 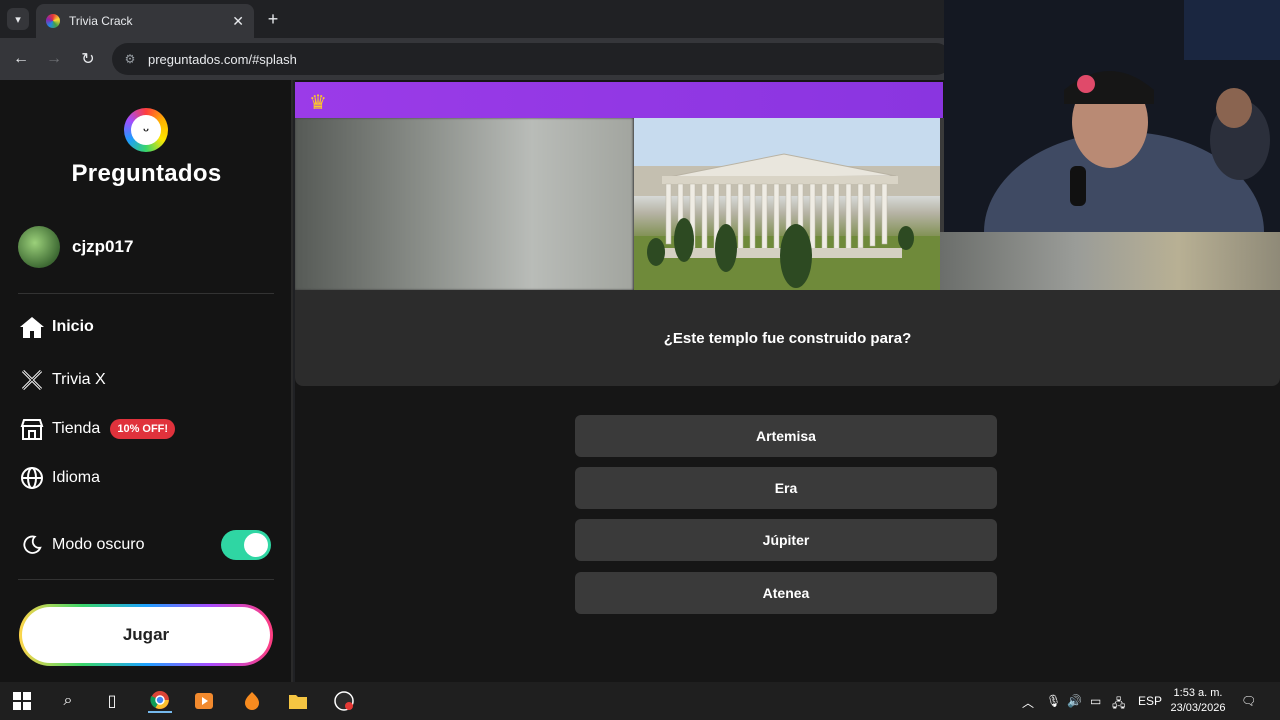 What do you see at coordinates (1112, 116) in the screenshot?
I see `webcam-overlay` at bounding box center [1112, 116].